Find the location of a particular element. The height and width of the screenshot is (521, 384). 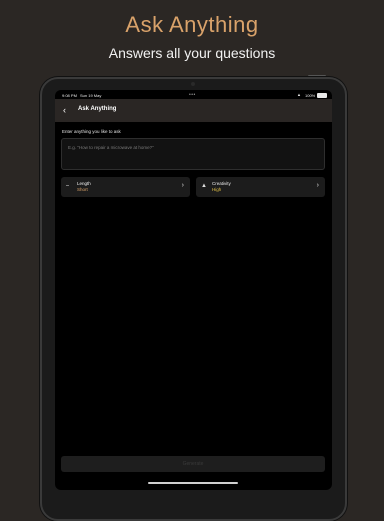

multitasking-dots: ••• is located at coordinates (192, 95).